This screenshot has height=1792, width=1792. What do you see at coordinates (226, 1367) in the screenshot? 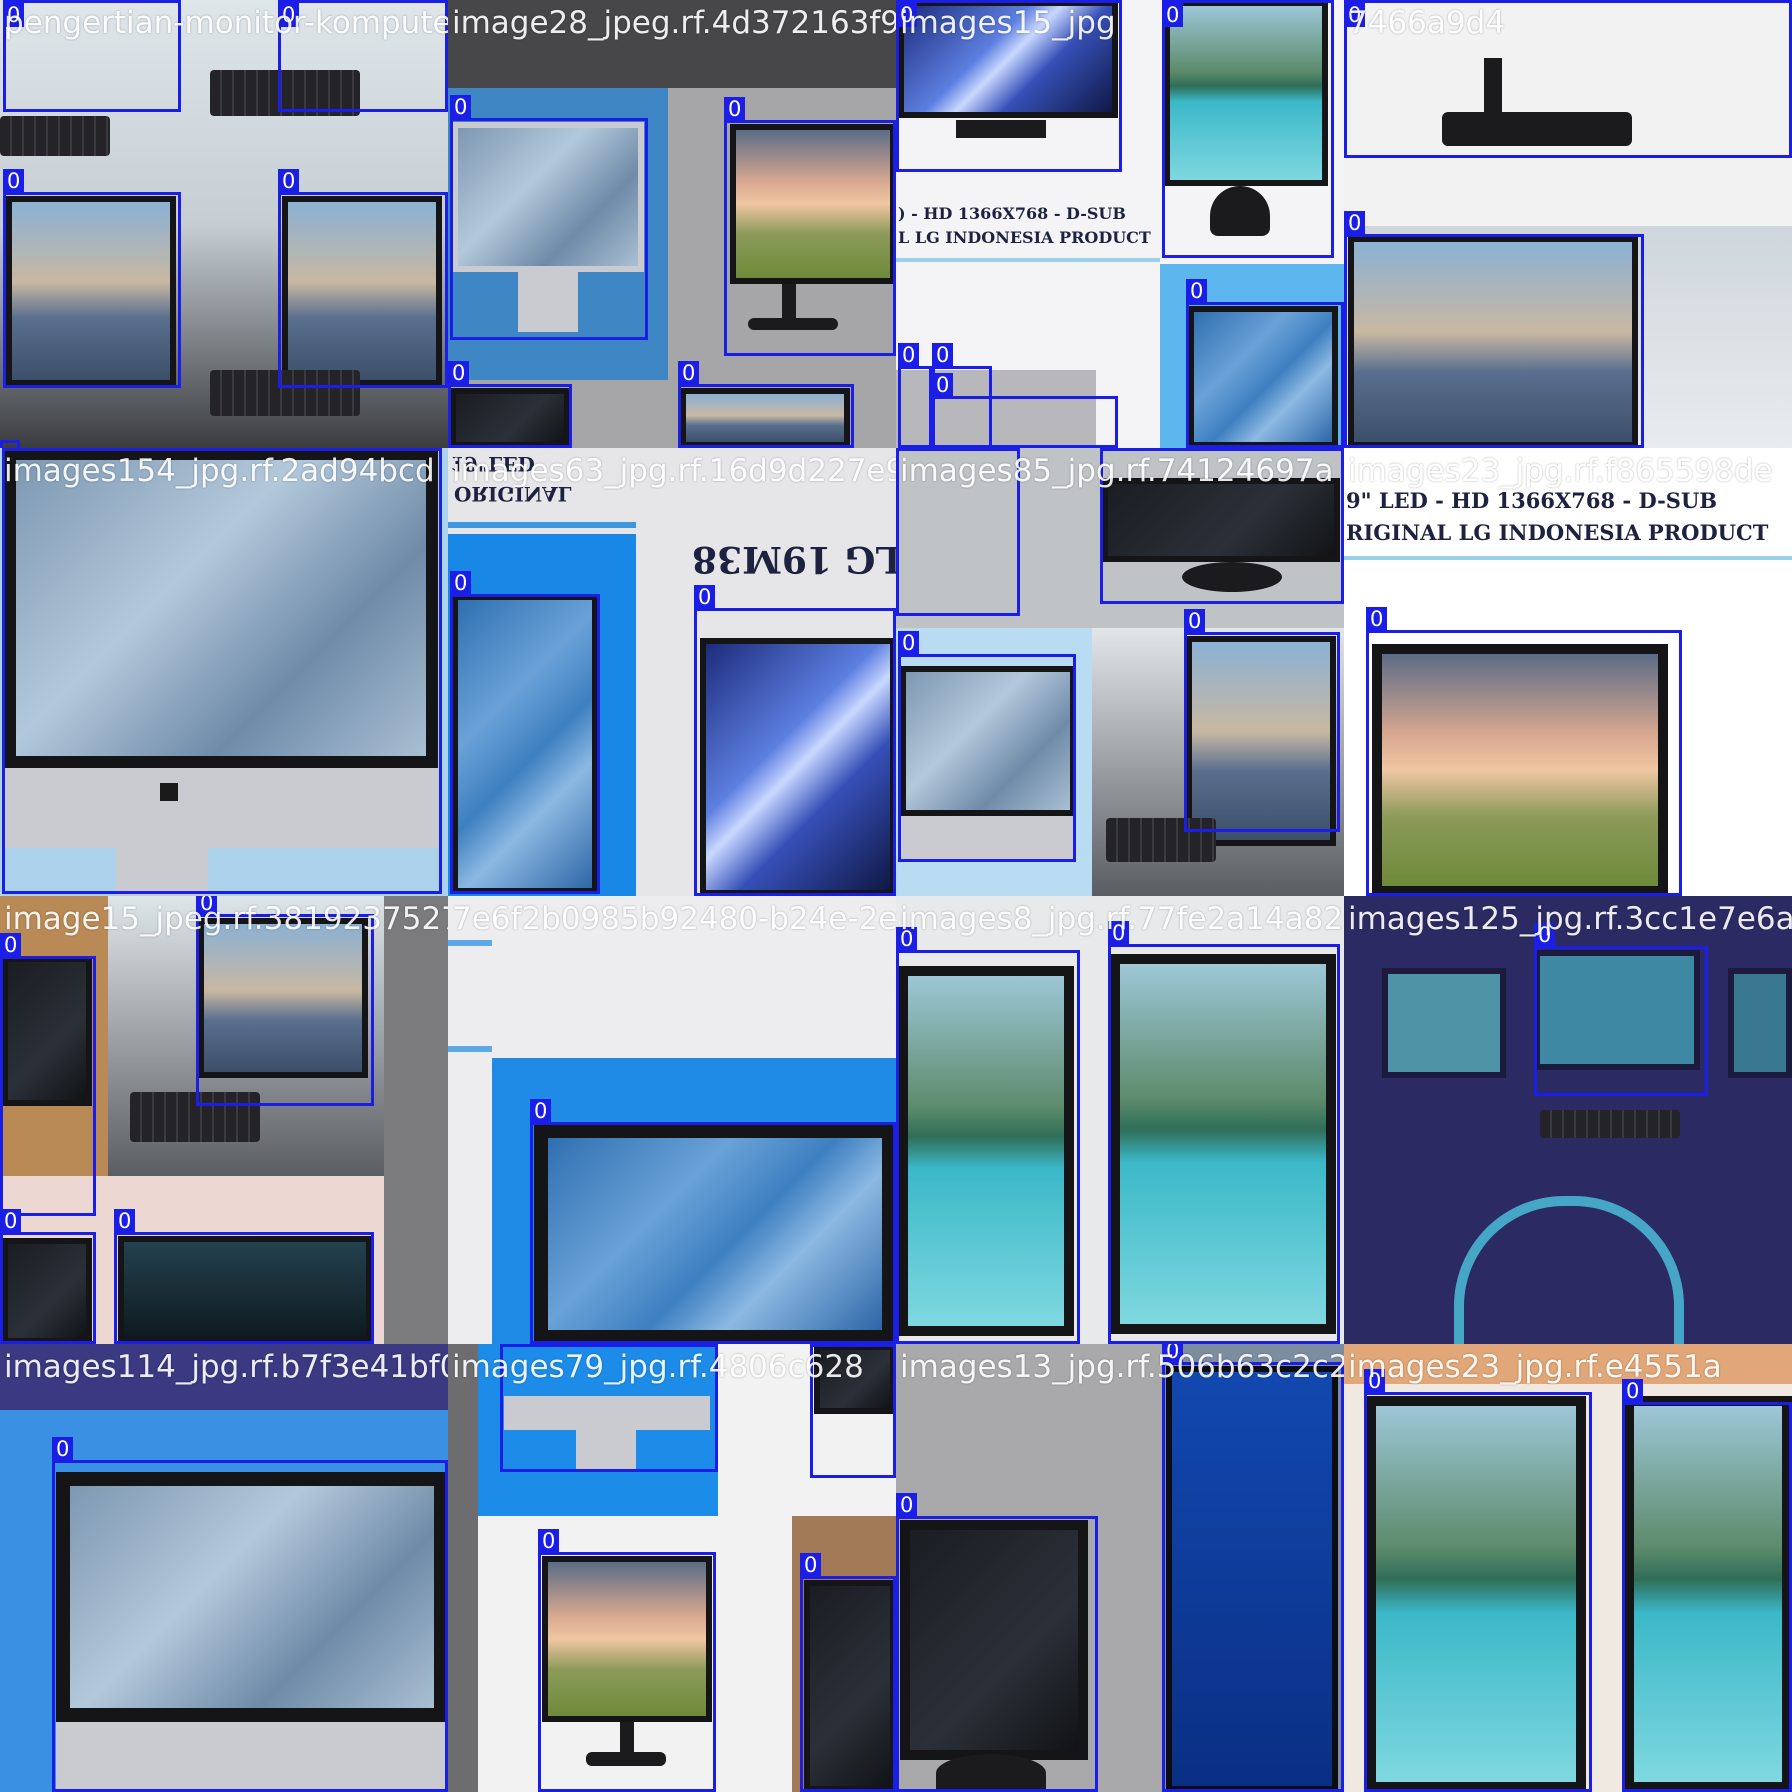
I see `tile-title: images114_jpg.rf.b7f3e41bf0` at bounding box center [226, 1367].